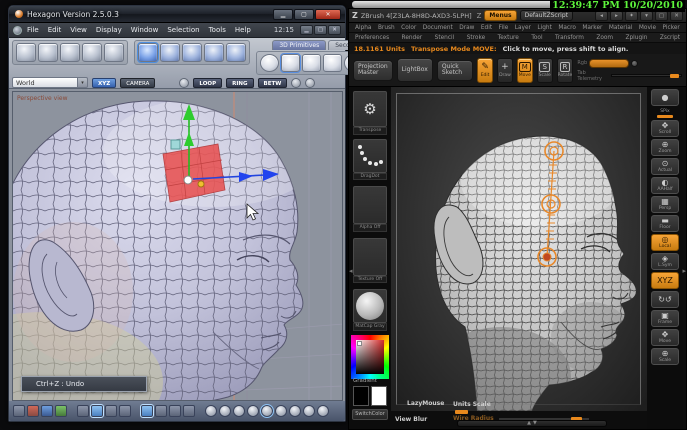 This screenshot has width=687, height=430. Describe the element at coordinates (414, 70) in the screenshot. I see `lightbox-button: LightBox` at that location.